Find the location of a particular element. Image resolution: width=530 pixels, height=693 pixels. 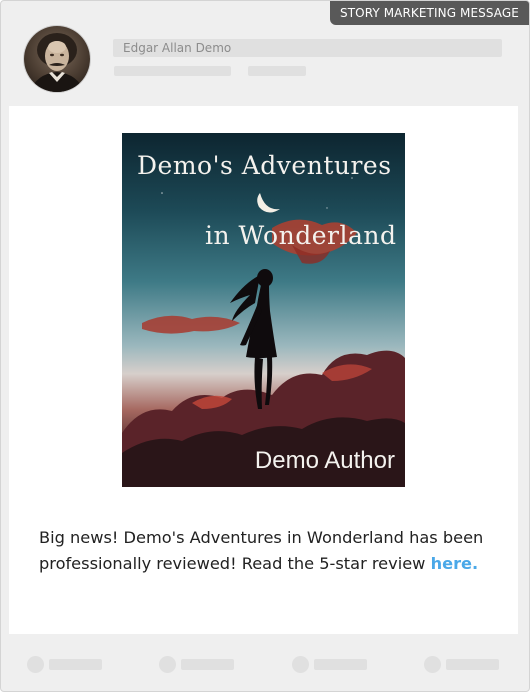

author-avatar is located at coordinates (57, 59).